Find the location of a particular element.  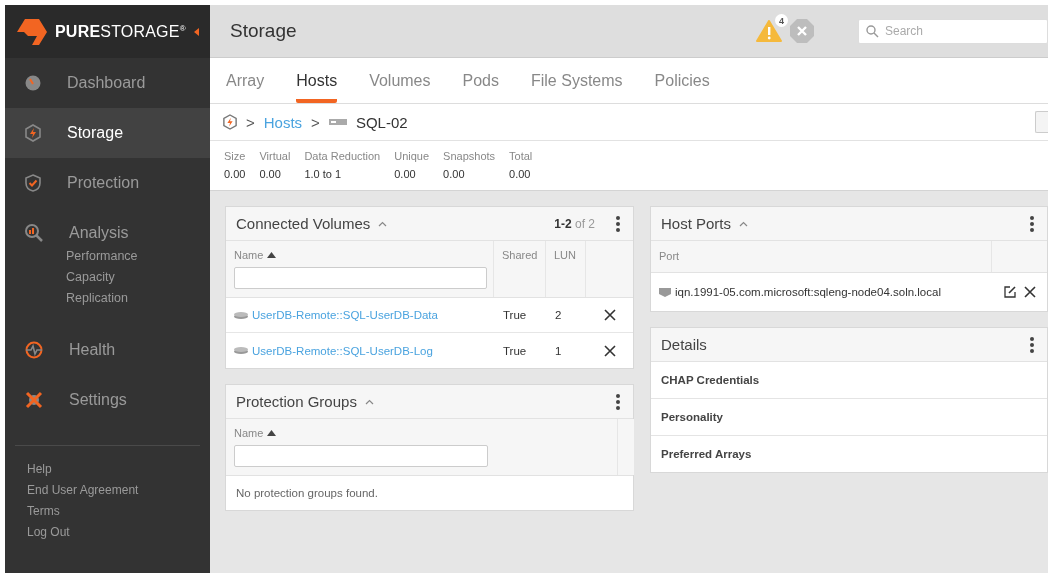

stat-value: 1.0 to 1 is located at coordinates (323, 174).